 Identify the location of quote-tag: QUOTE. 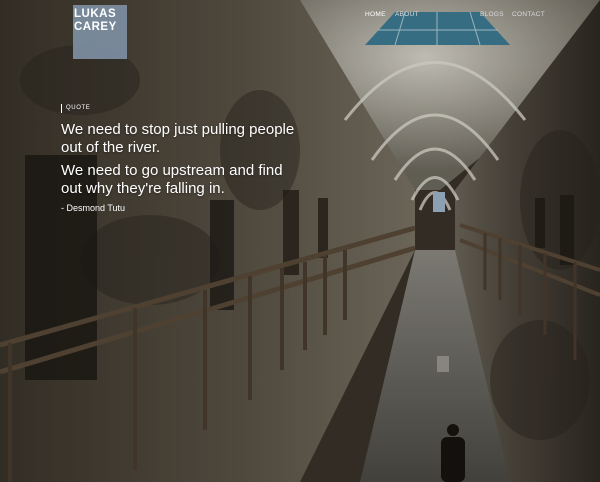
(75, 108).